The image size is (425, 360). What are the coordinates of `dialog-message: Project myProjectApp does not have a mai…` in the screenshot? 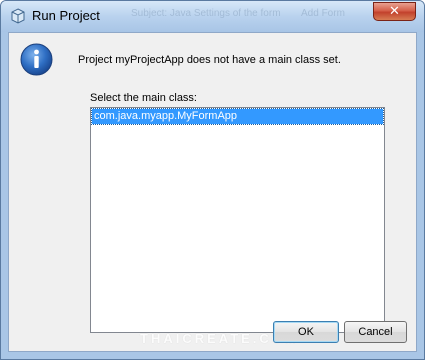 It's located at (209, 60).